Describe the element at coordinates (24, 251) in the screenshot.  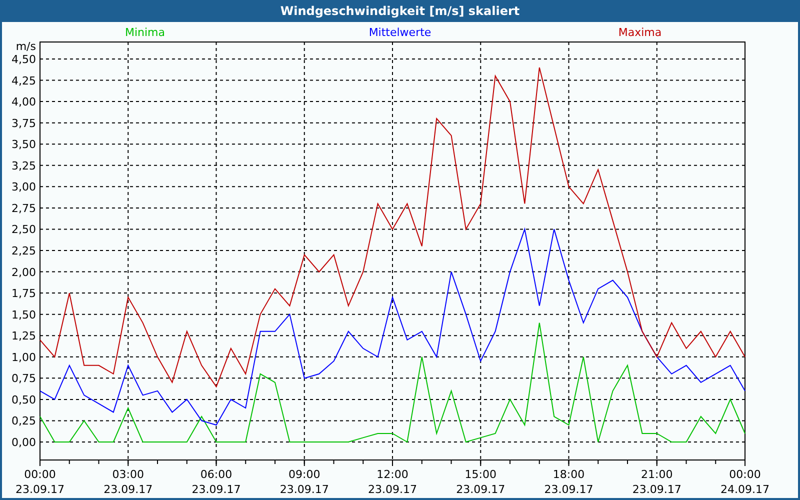
I see `axis-label: 2,25` at that location.